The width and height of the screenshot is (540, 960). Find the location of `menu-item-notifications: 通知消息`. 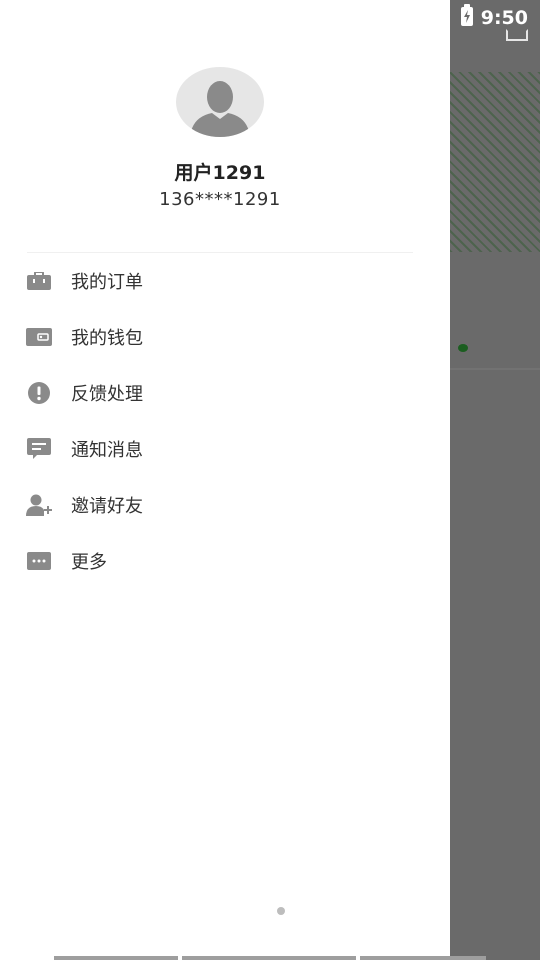

menu-item-notifications: 通知消息 is located at coordinates (225, 449).